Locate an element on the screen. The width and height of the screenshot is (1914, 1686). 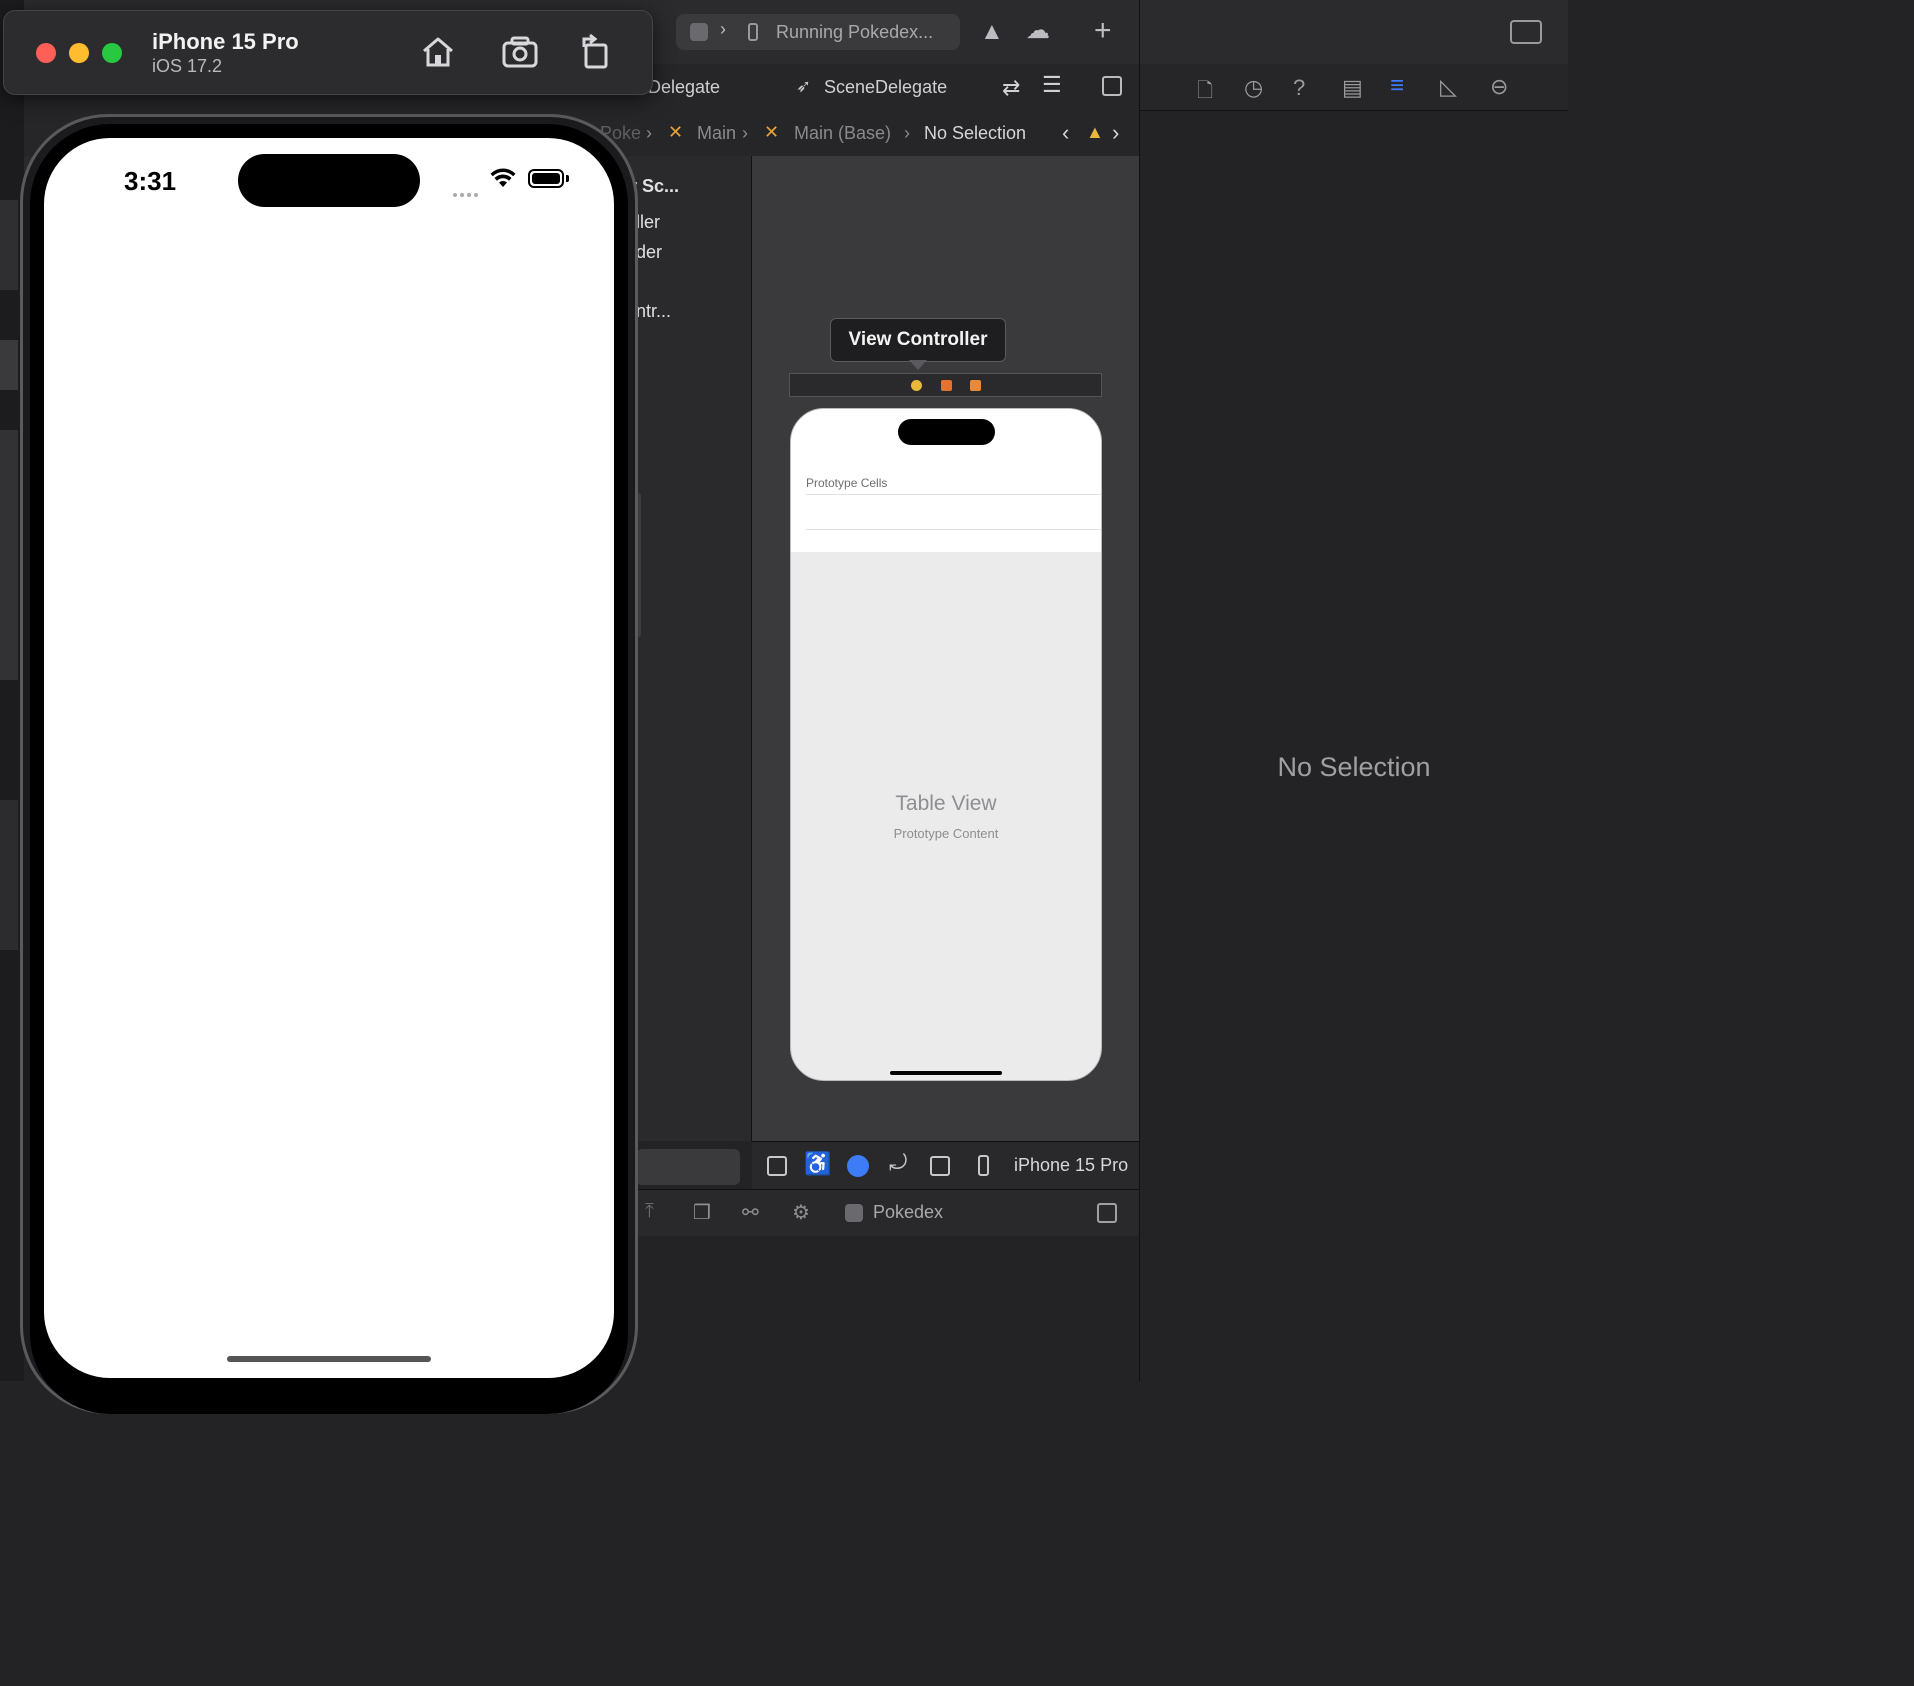
split-view-icon is located at coordinates (940, 1166).